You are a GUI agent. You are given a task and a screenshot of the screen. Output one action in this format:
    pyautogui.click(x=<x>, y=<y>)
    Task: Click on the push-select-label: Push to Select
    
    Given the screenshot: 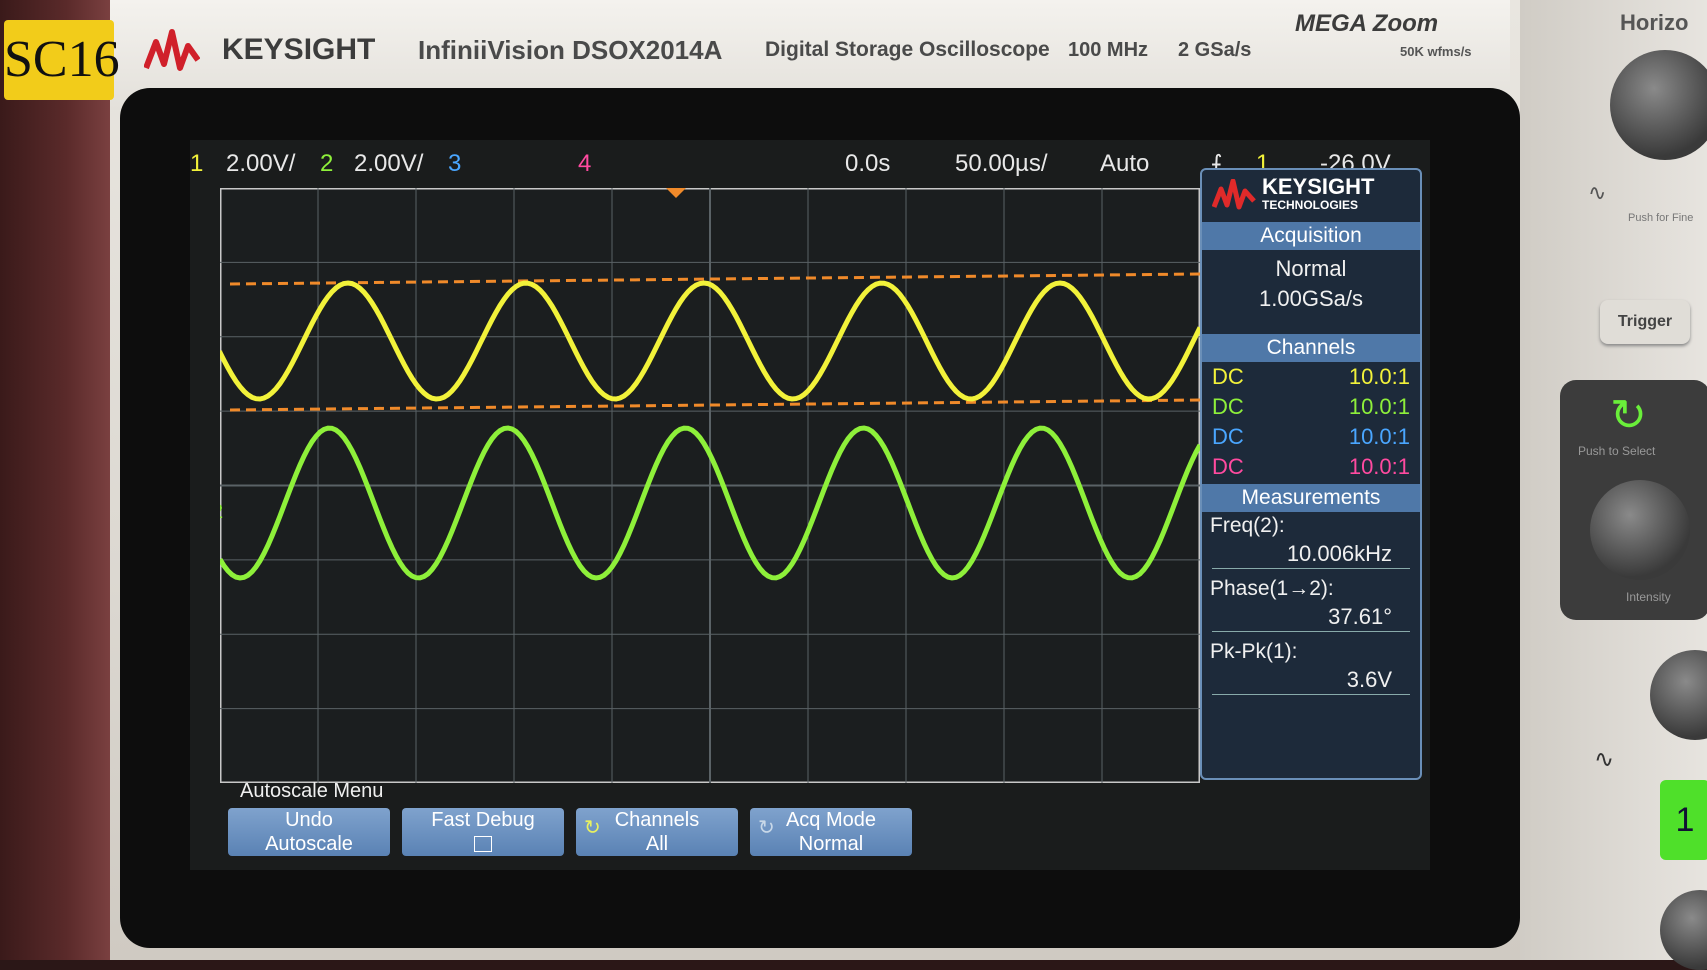 What is the action you would take?
    pyautogui.click(x=1617, y=451)
    